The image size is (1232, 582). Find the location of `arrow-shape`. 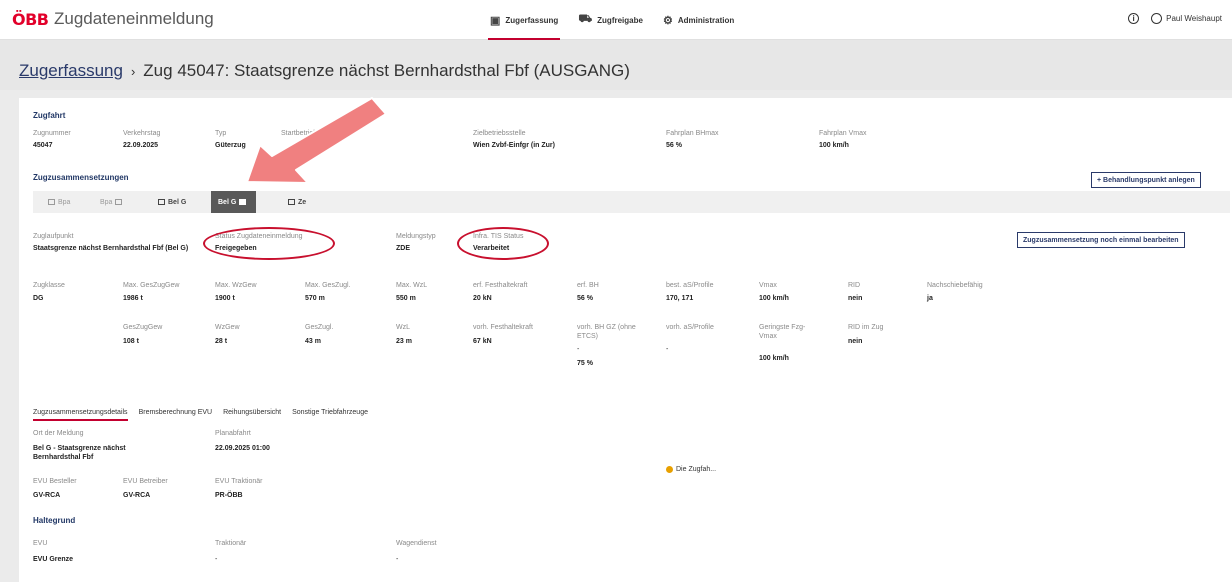

arrow-shape is located at coordinates (316, 140).